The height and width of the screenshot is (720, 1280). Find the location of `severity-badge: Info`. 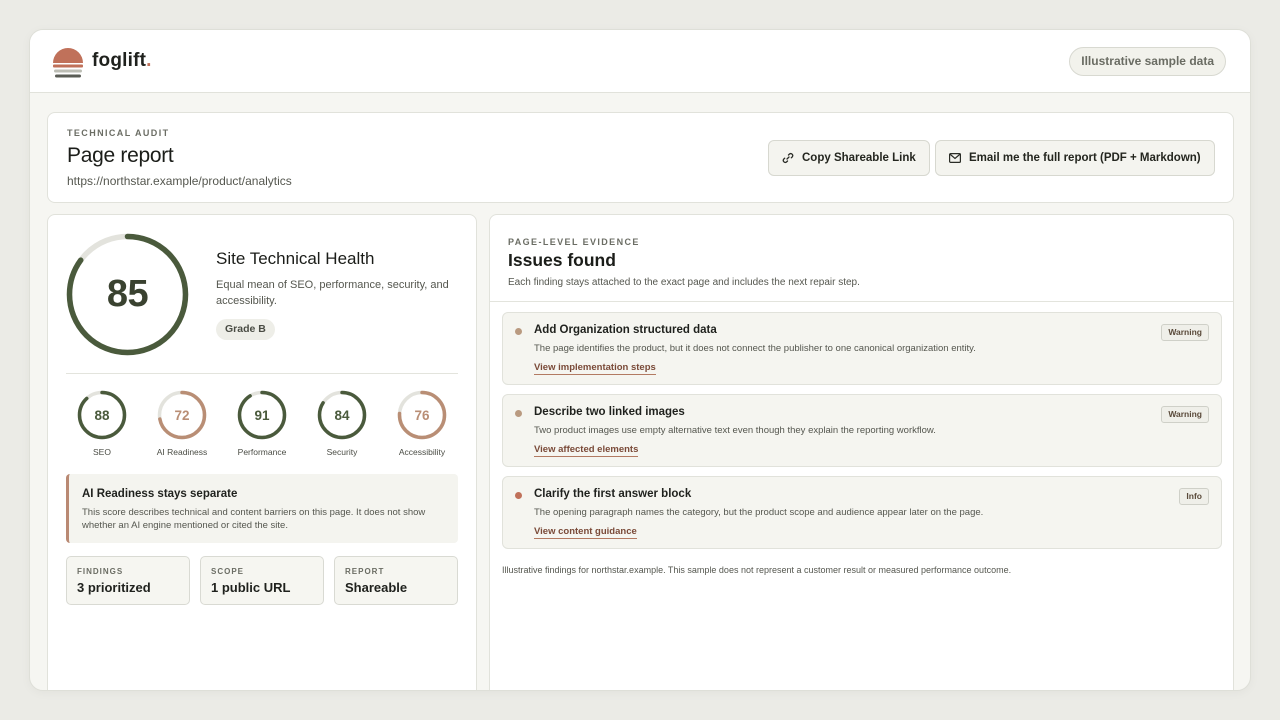

severity-badge: Info is located at coordinates (1194, 496).